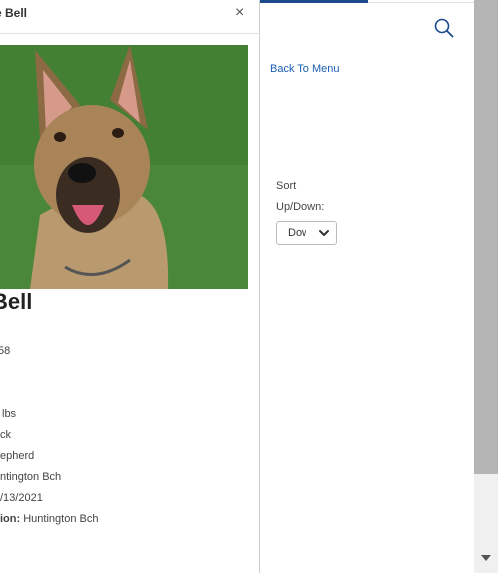 The height and width of the screenshot is (573, 498). Describe the element at coordinates (305, 69) in the screenshot. I see `back-to-menu-link: Back To Menu` at that location.